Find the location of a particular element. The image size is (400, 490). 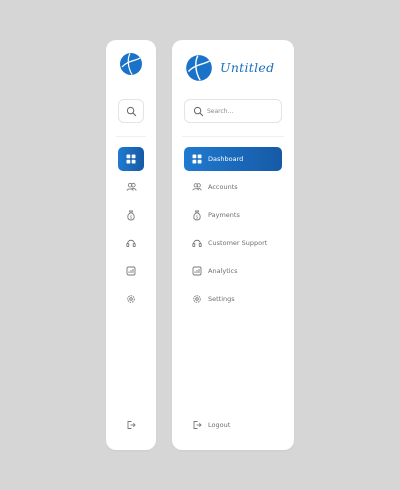

sidebar-icon-support is located at coordinates (131, 243).